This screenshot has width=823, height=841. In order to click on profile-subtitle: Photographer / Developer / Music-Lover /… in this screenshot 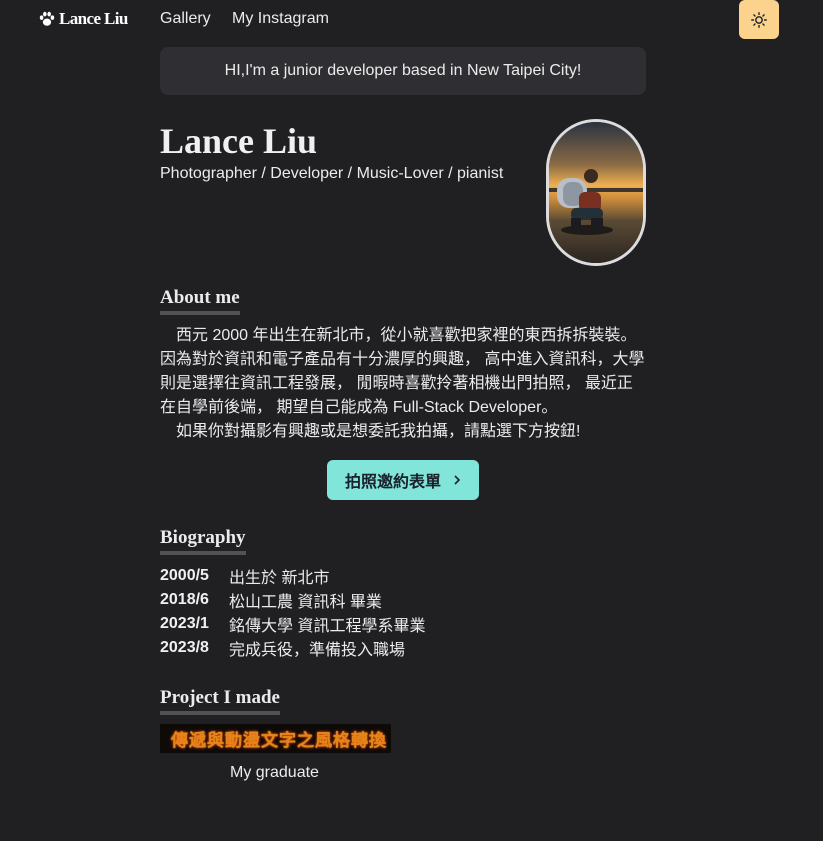, I will do `click(332, 173)`.